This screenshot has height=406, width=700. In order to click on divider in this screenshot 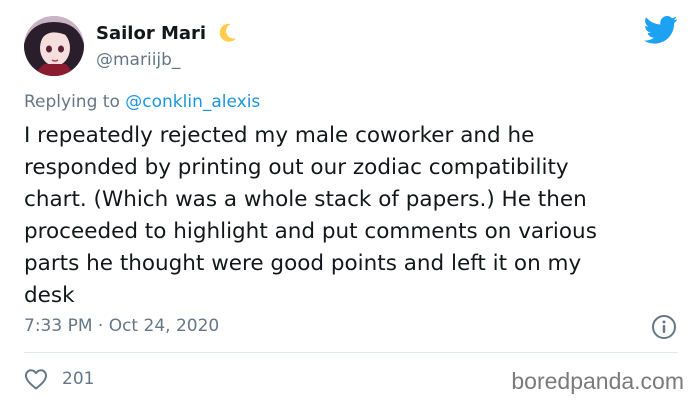, I will do `click(351, 352)`.